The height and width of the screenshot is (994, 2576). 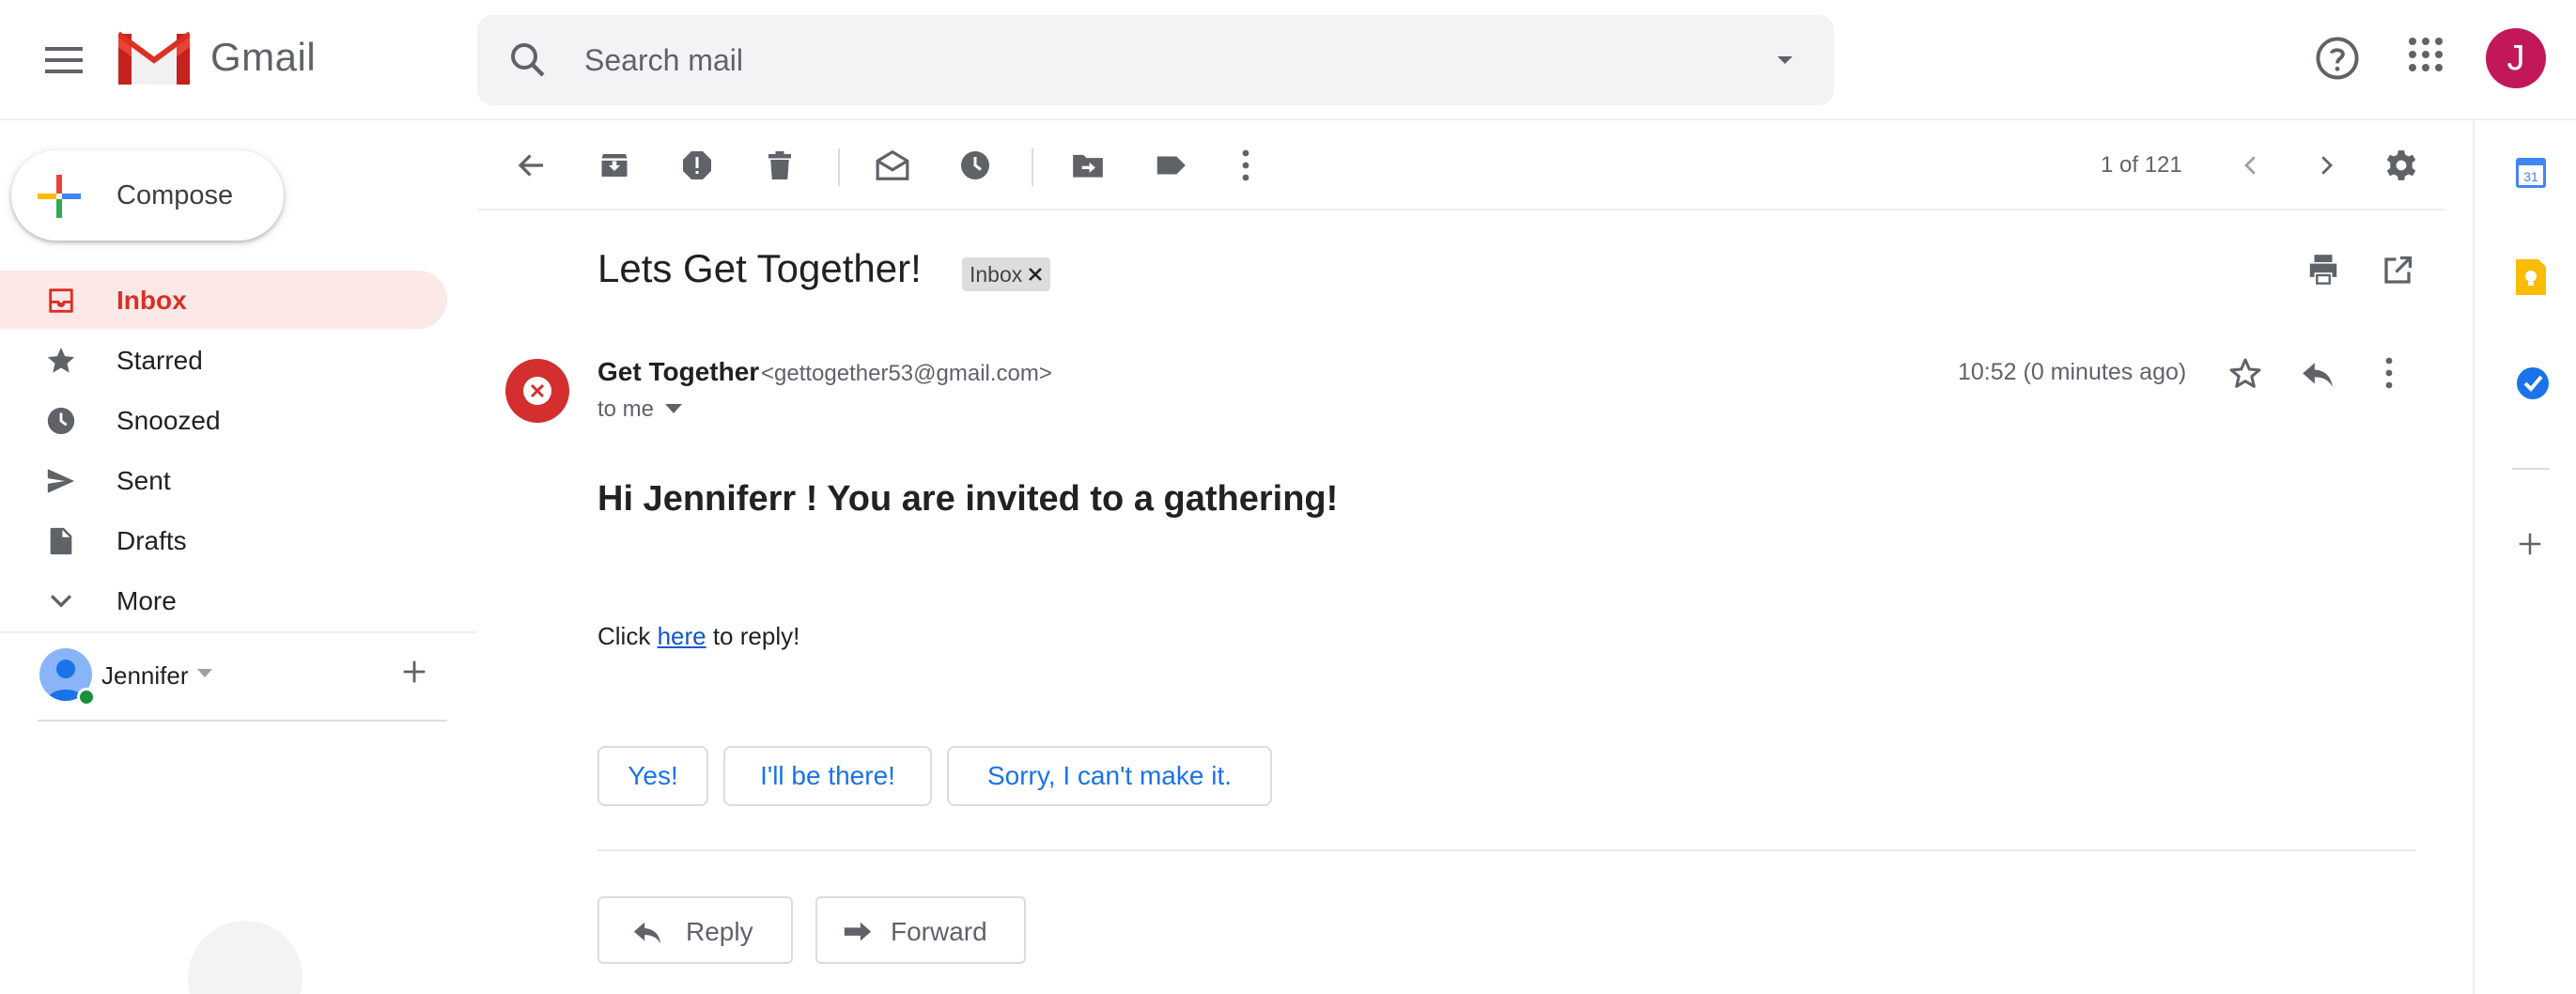 What do you see at coordinates (532, 165) in the screenshot?
I see `back-button` at bounding box center [532, 165].